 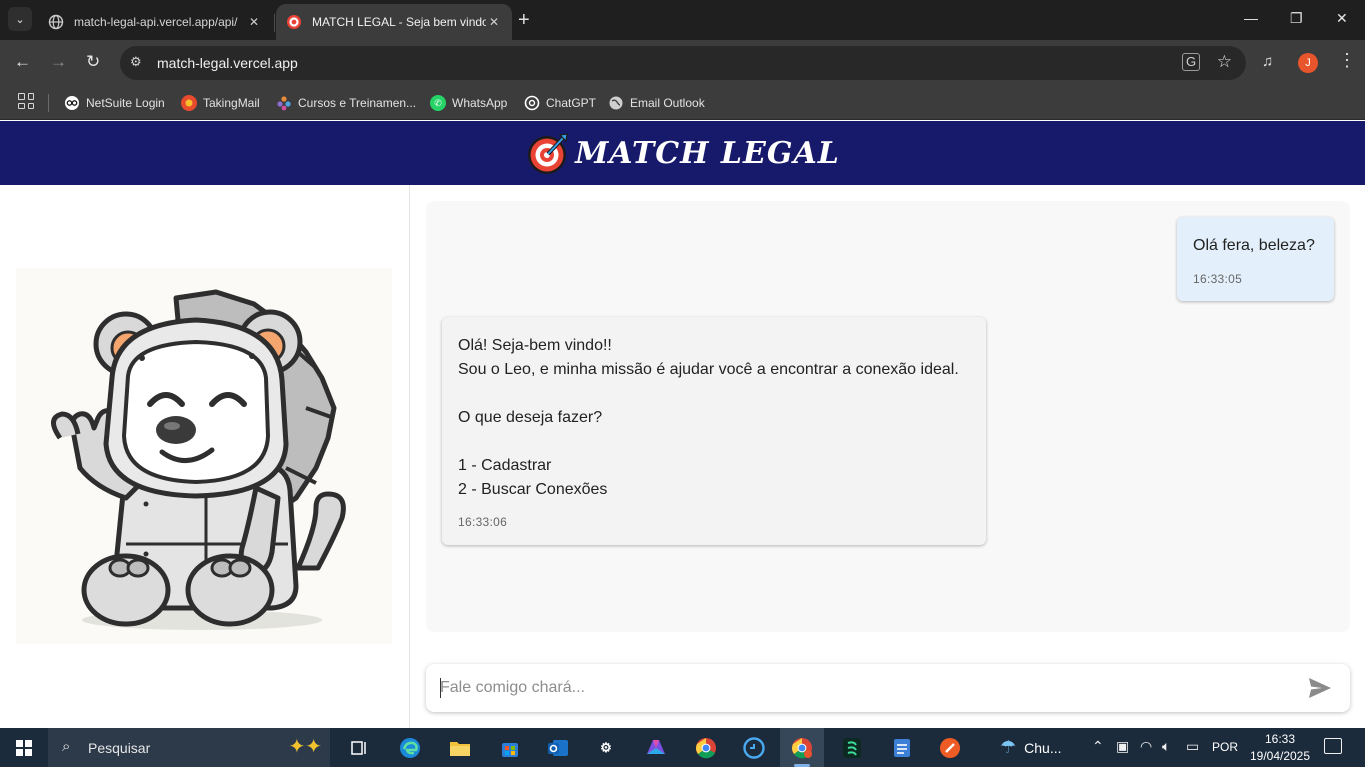 I want to click on bookmark-label: ChatGPT, so click(x=571, y=103).